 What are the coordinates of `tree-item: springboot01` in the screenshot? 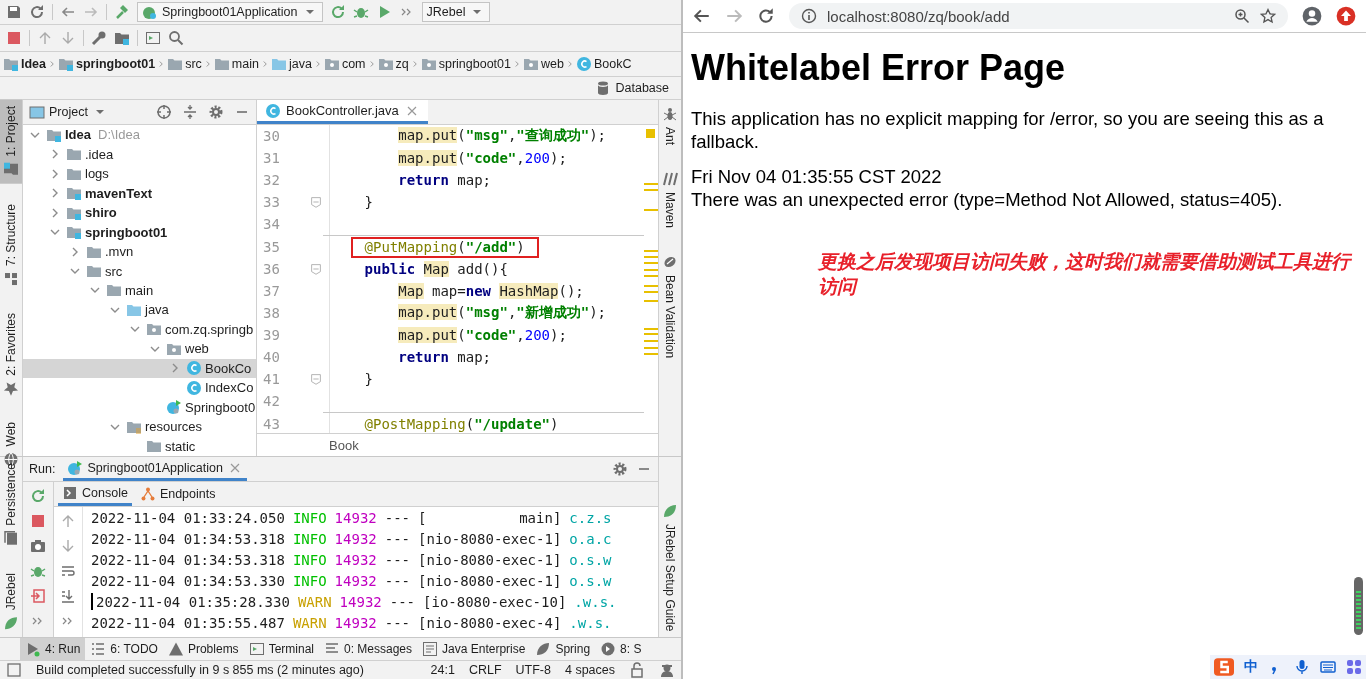 It's located at (139, 232).